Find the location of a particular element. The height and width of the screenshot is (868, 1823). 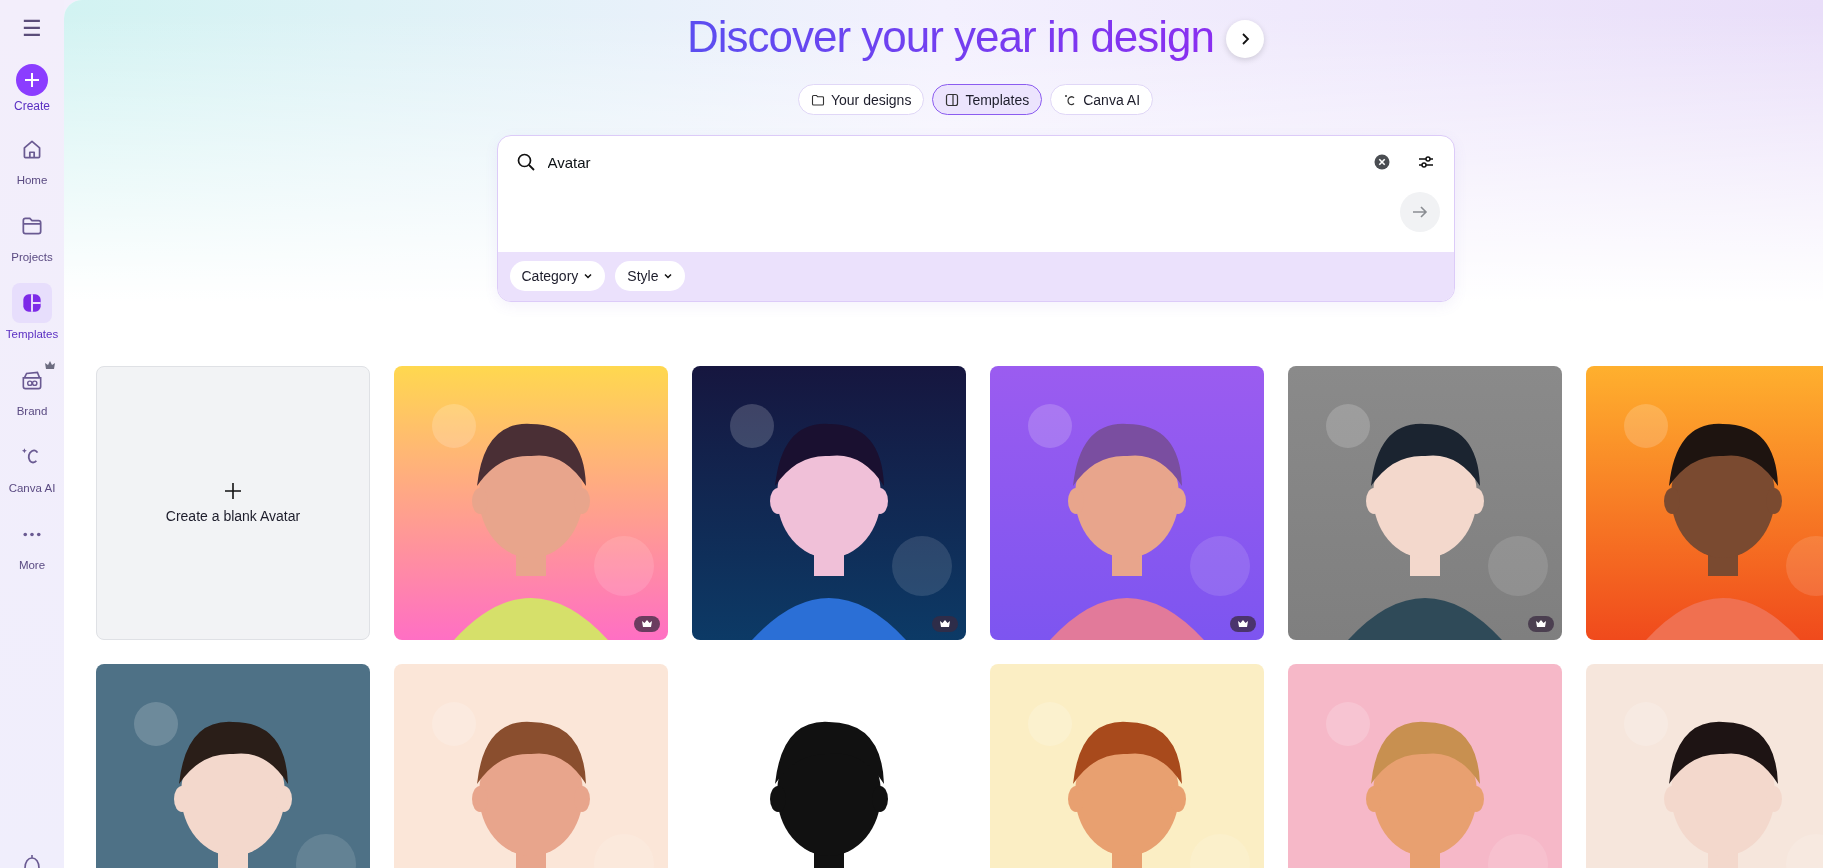

templates-icon is located at coordinates (952, 99).